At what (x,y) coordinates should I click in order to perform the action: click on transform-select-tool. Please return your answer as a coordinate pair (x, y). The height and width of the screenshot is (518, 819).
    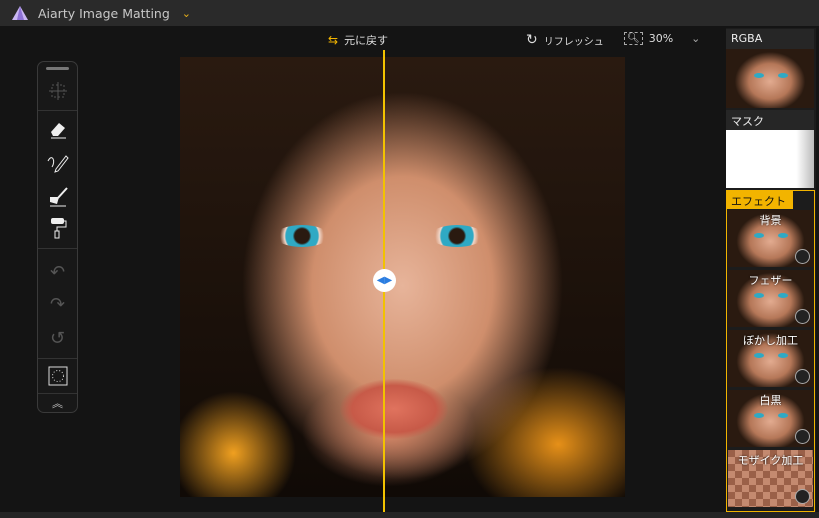
    Looking at the image, I should click on (57, 91).